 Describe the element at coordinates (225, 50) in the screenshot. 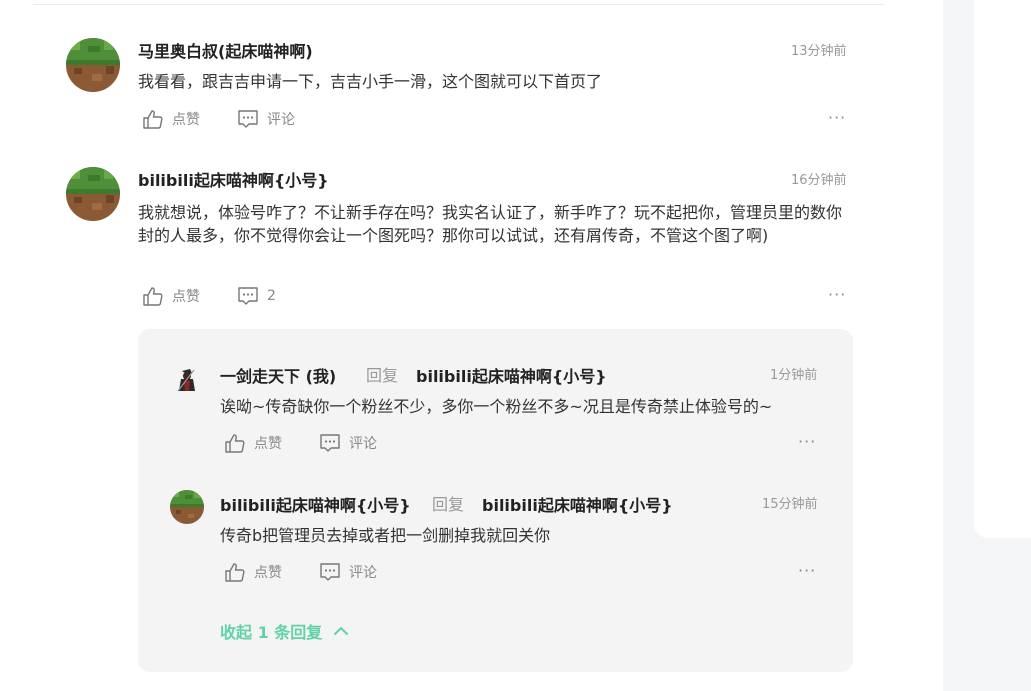

I see `comment-author: 马里奥白叔(起床喵神啊)` at that location.